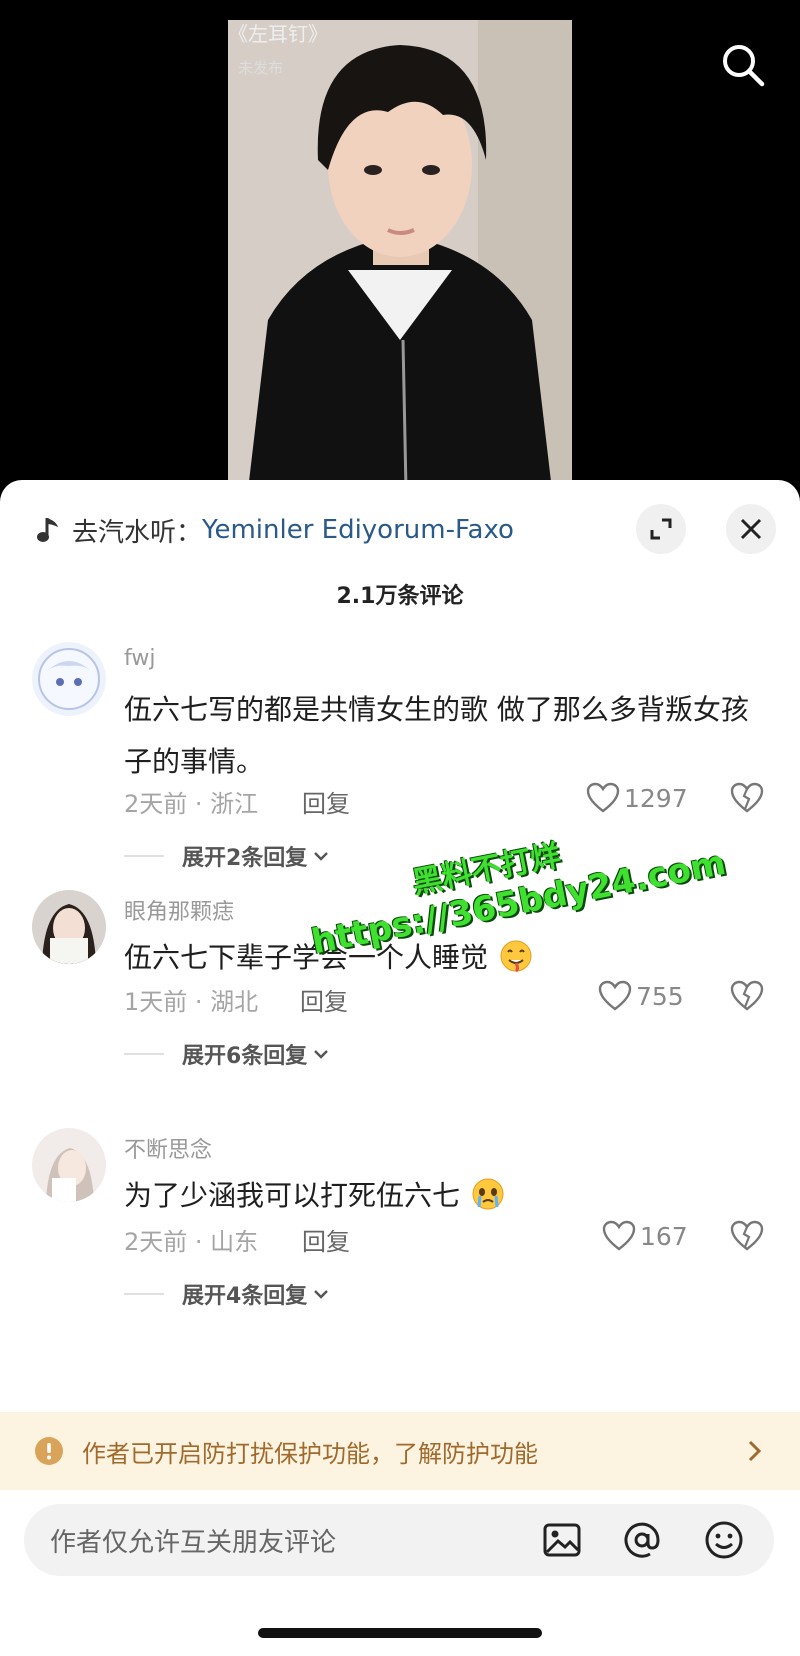  Describe the element at coordinates (660, 996) in the screenshot. I see `like-count: 755` at that location.